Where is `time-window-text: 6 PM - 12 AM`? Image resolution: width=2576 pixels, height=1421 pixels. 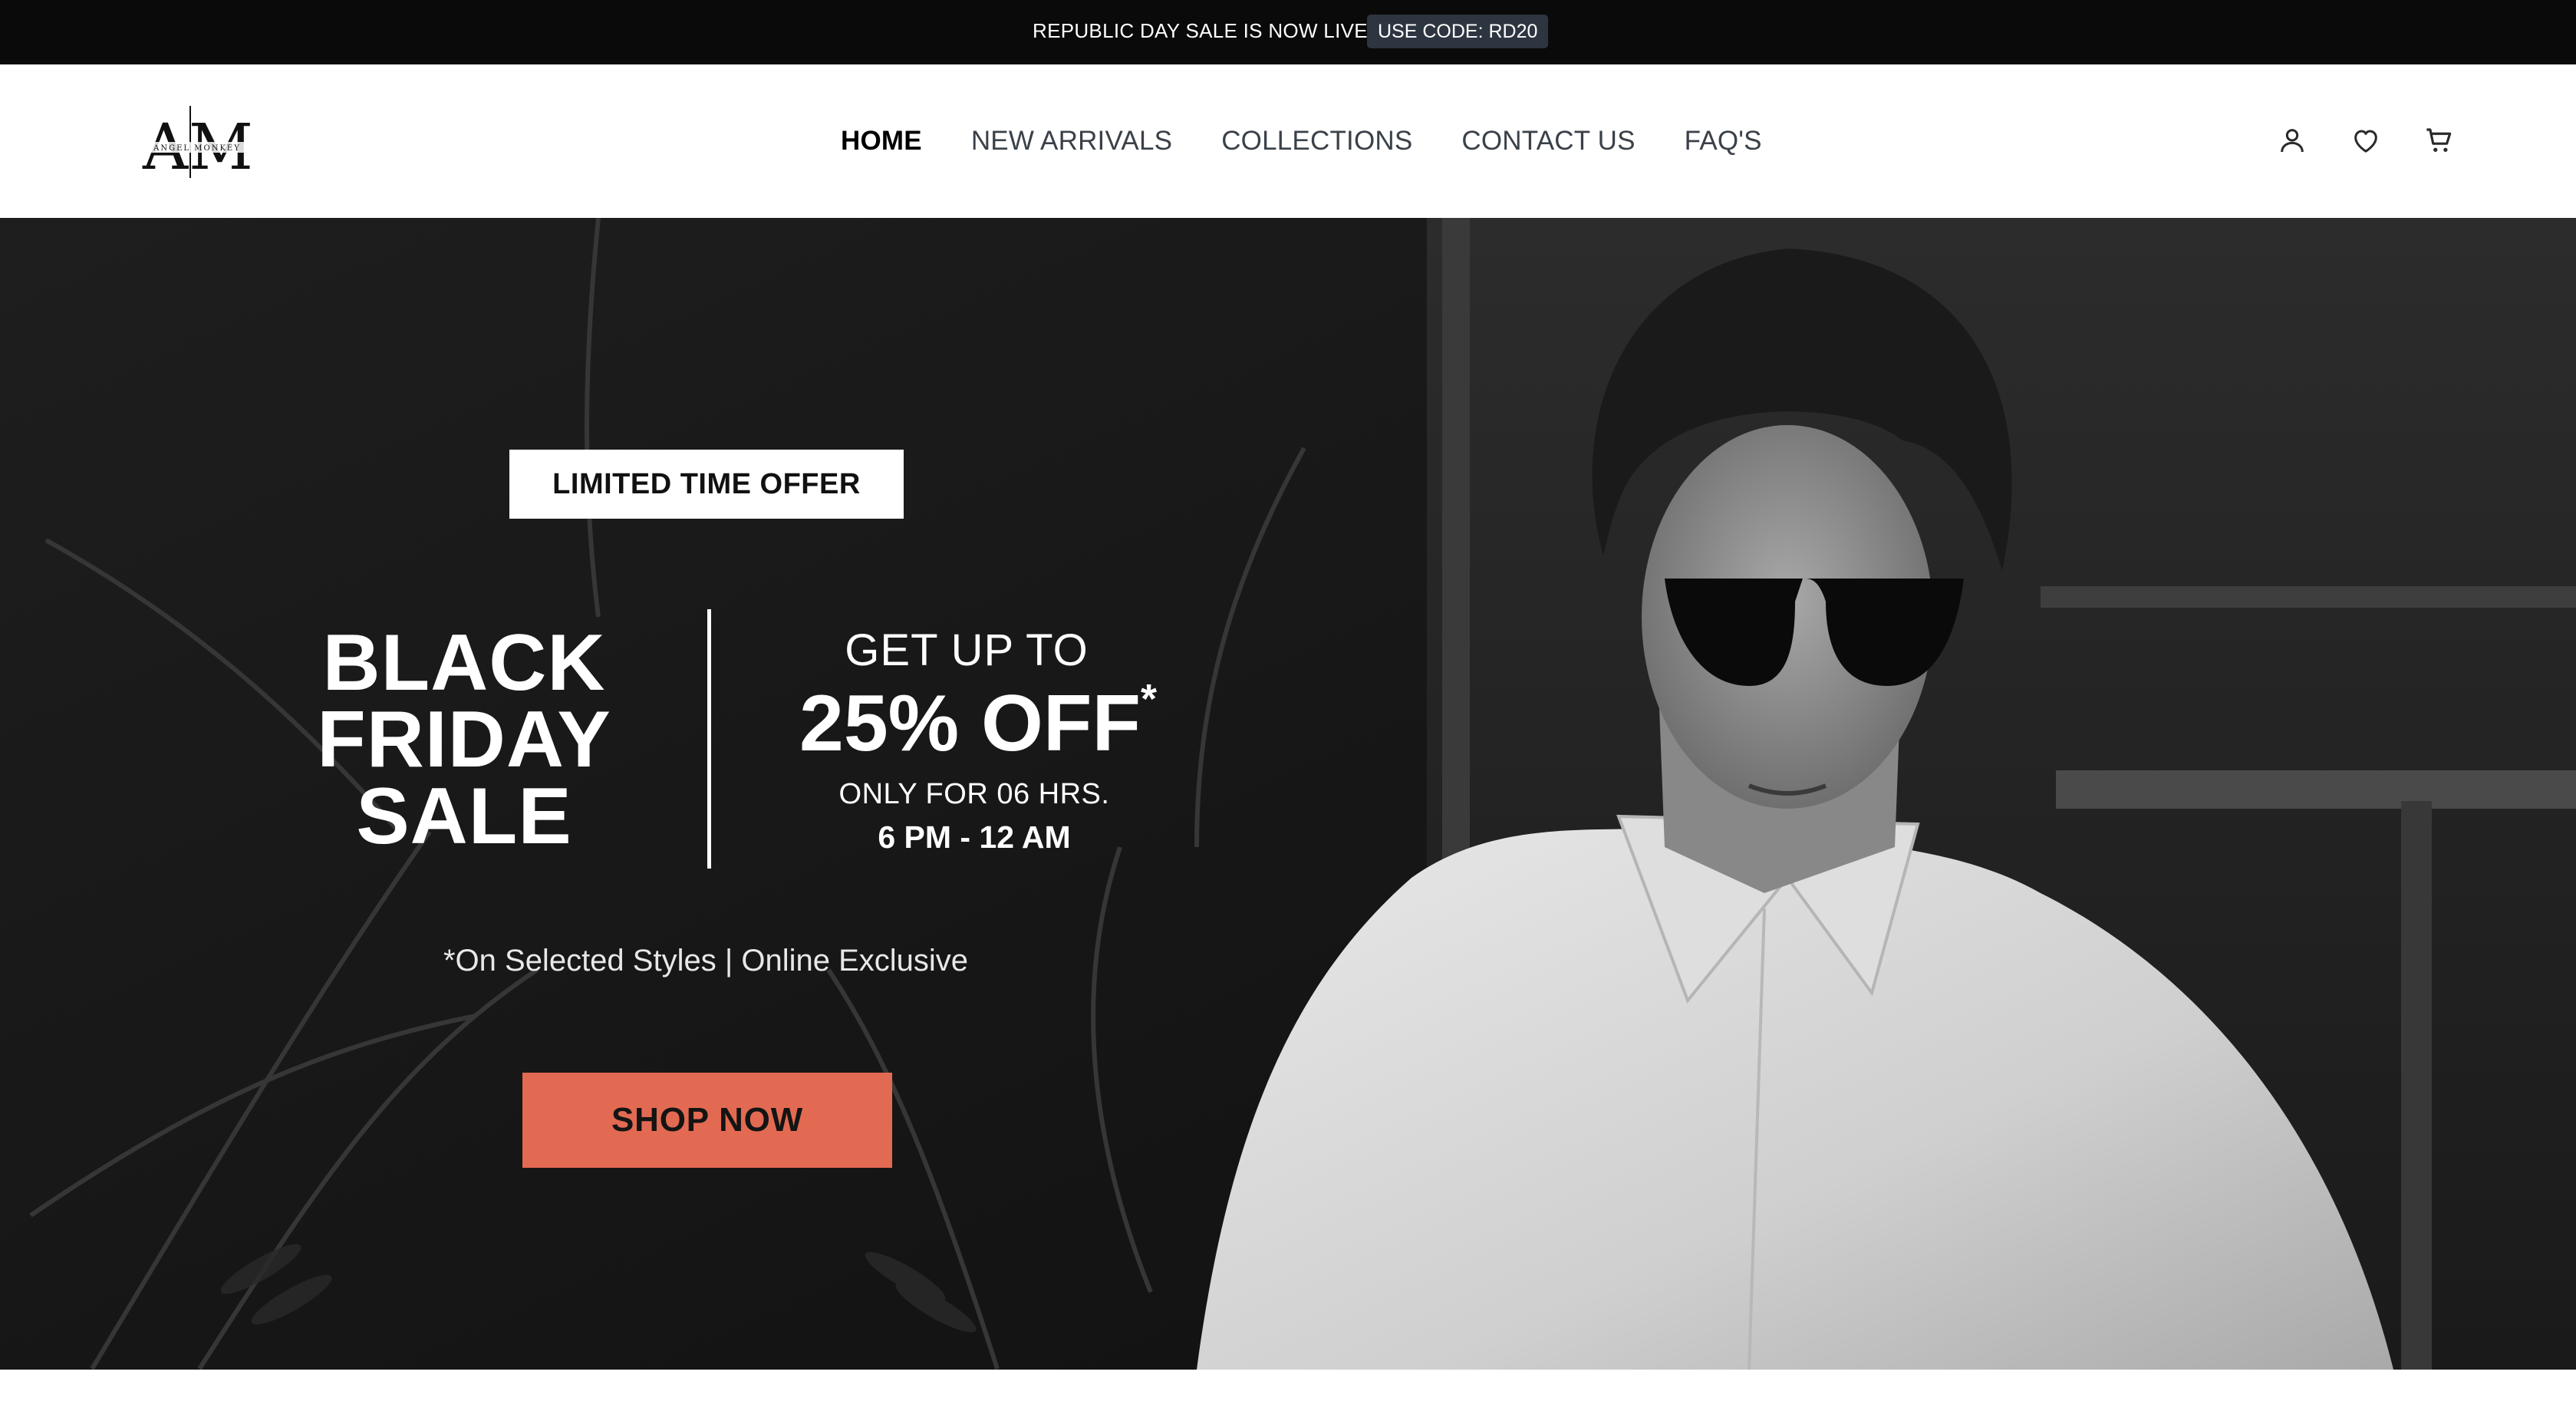
time-window-text: 6 PM - 12 AM is located at coordinates (974, 837).